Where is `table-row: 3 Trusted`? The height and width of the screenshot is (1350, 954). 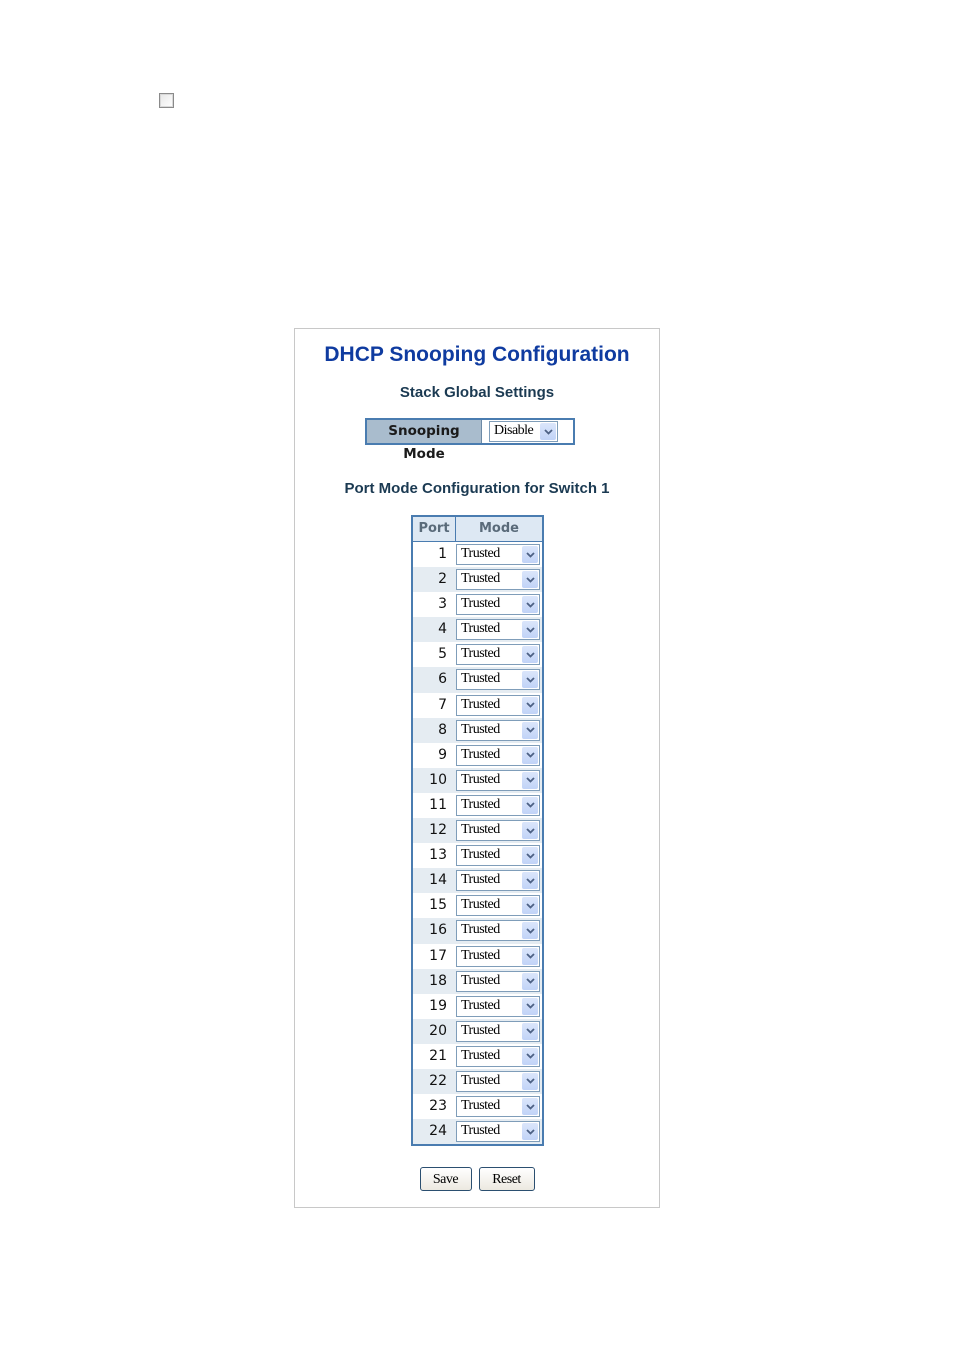 table-row: 3 Trusted is located at coordinates (477, 604).